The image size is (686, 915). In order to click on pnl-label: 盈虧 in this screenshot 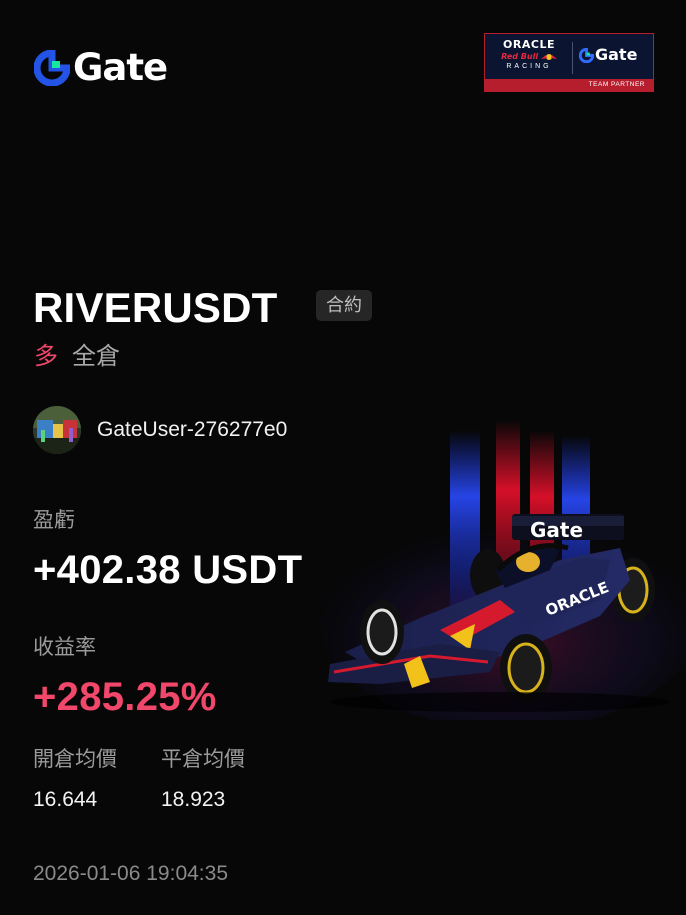, I will do `click(54, 520)`.